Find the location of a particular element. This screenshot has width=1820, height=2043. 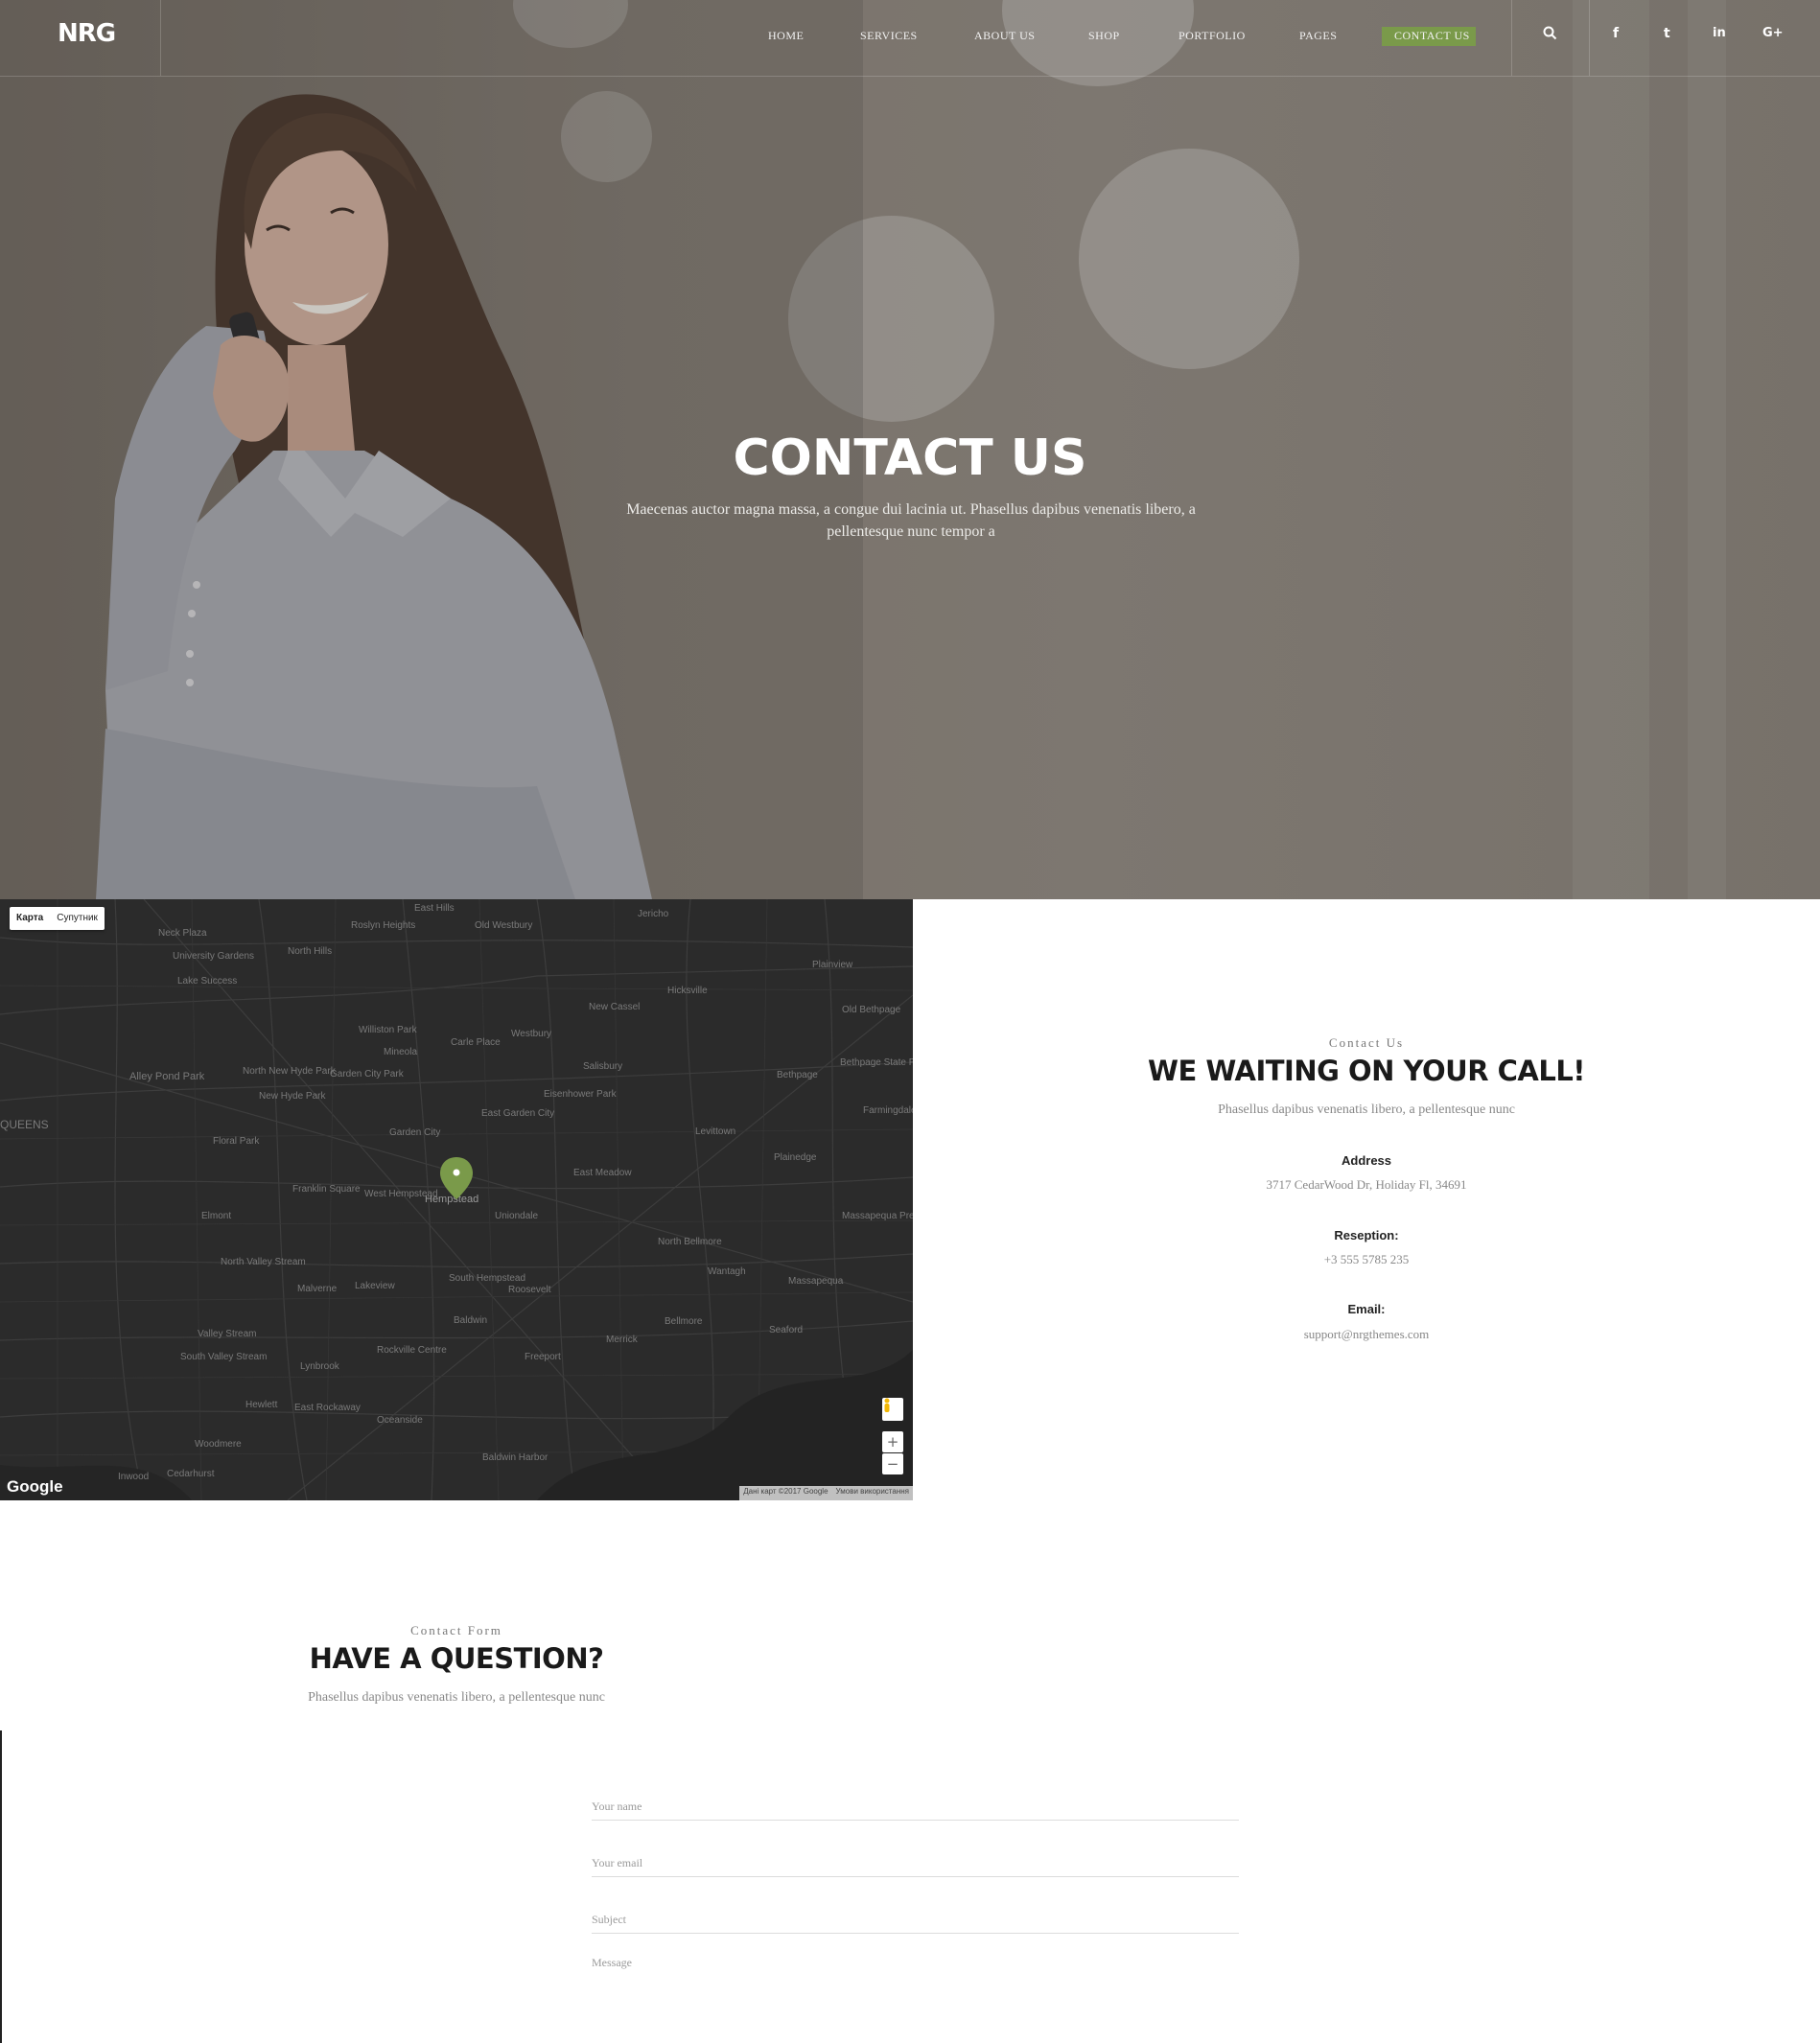

svg-text: Farmingdale is located at coordinates (888, 1110).